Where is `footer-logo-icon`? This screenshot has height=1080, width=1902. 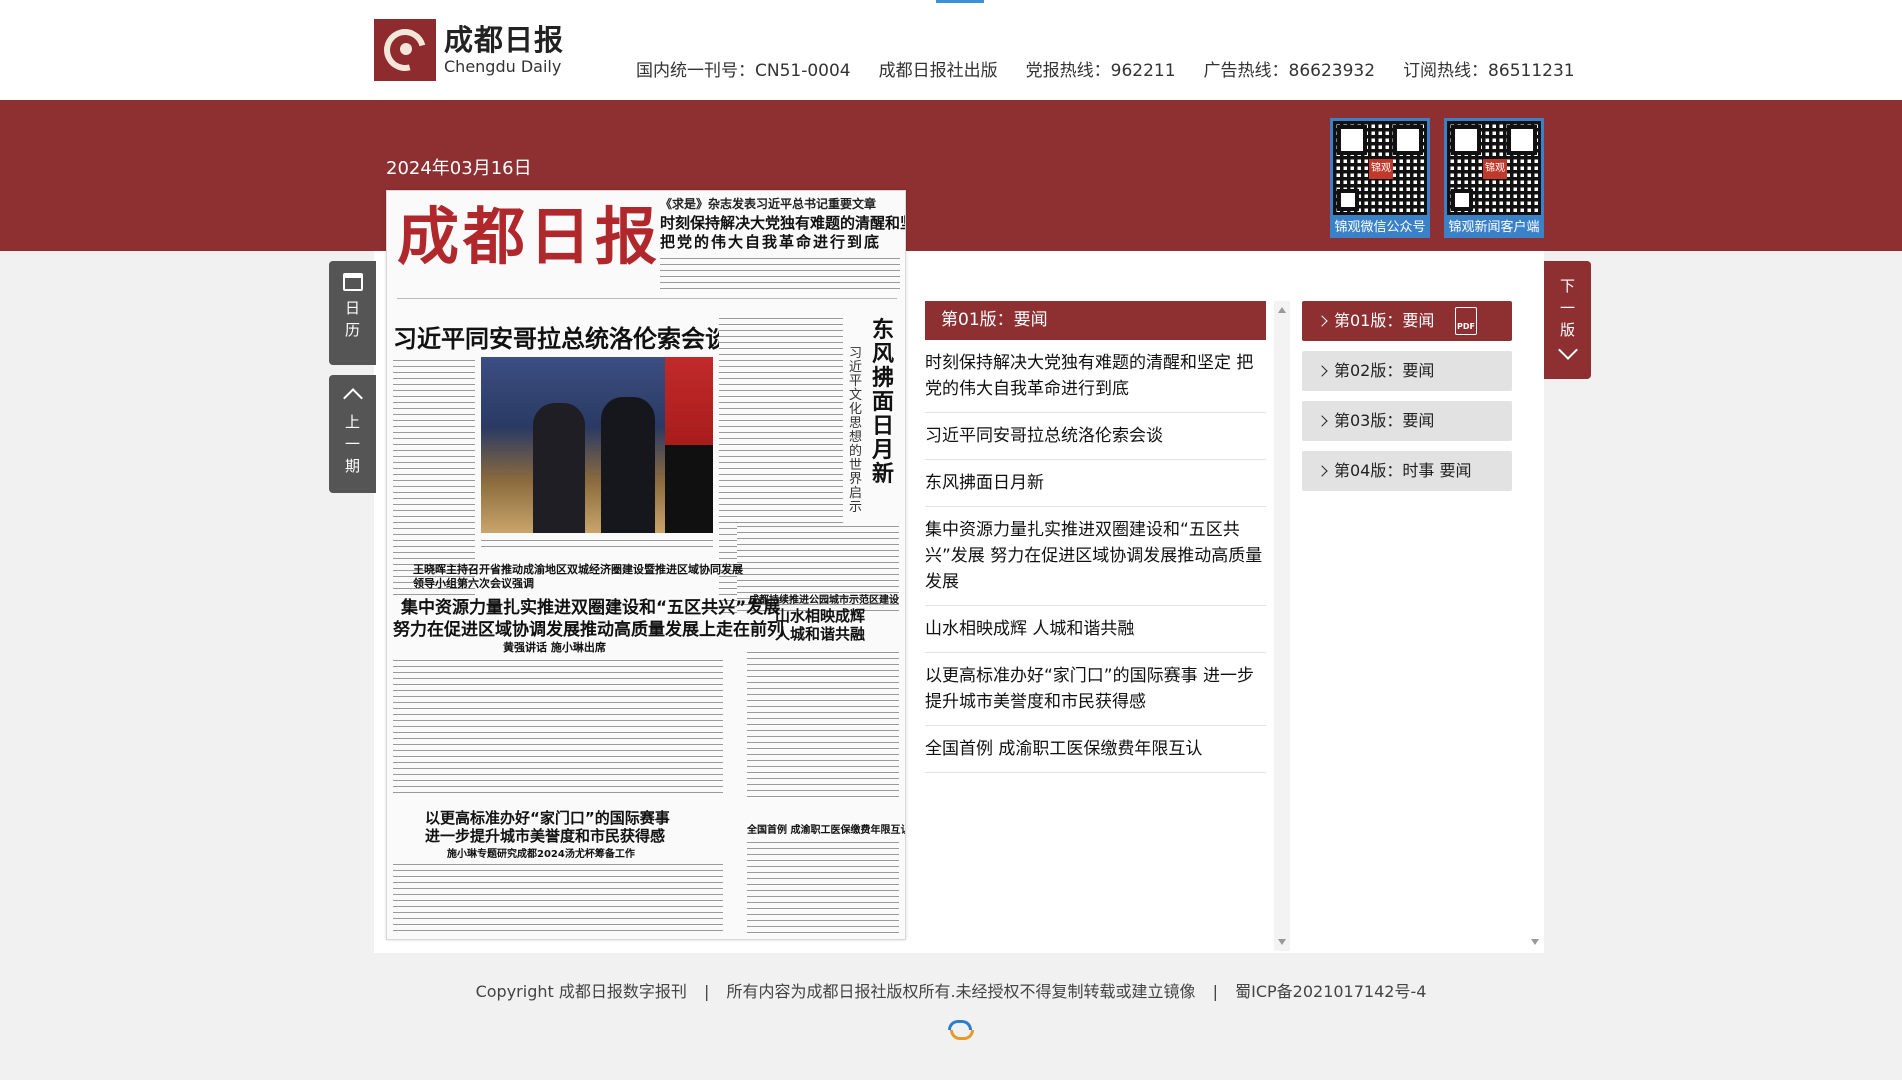
footer-logo-icon is located at coordinates (961, 1031).